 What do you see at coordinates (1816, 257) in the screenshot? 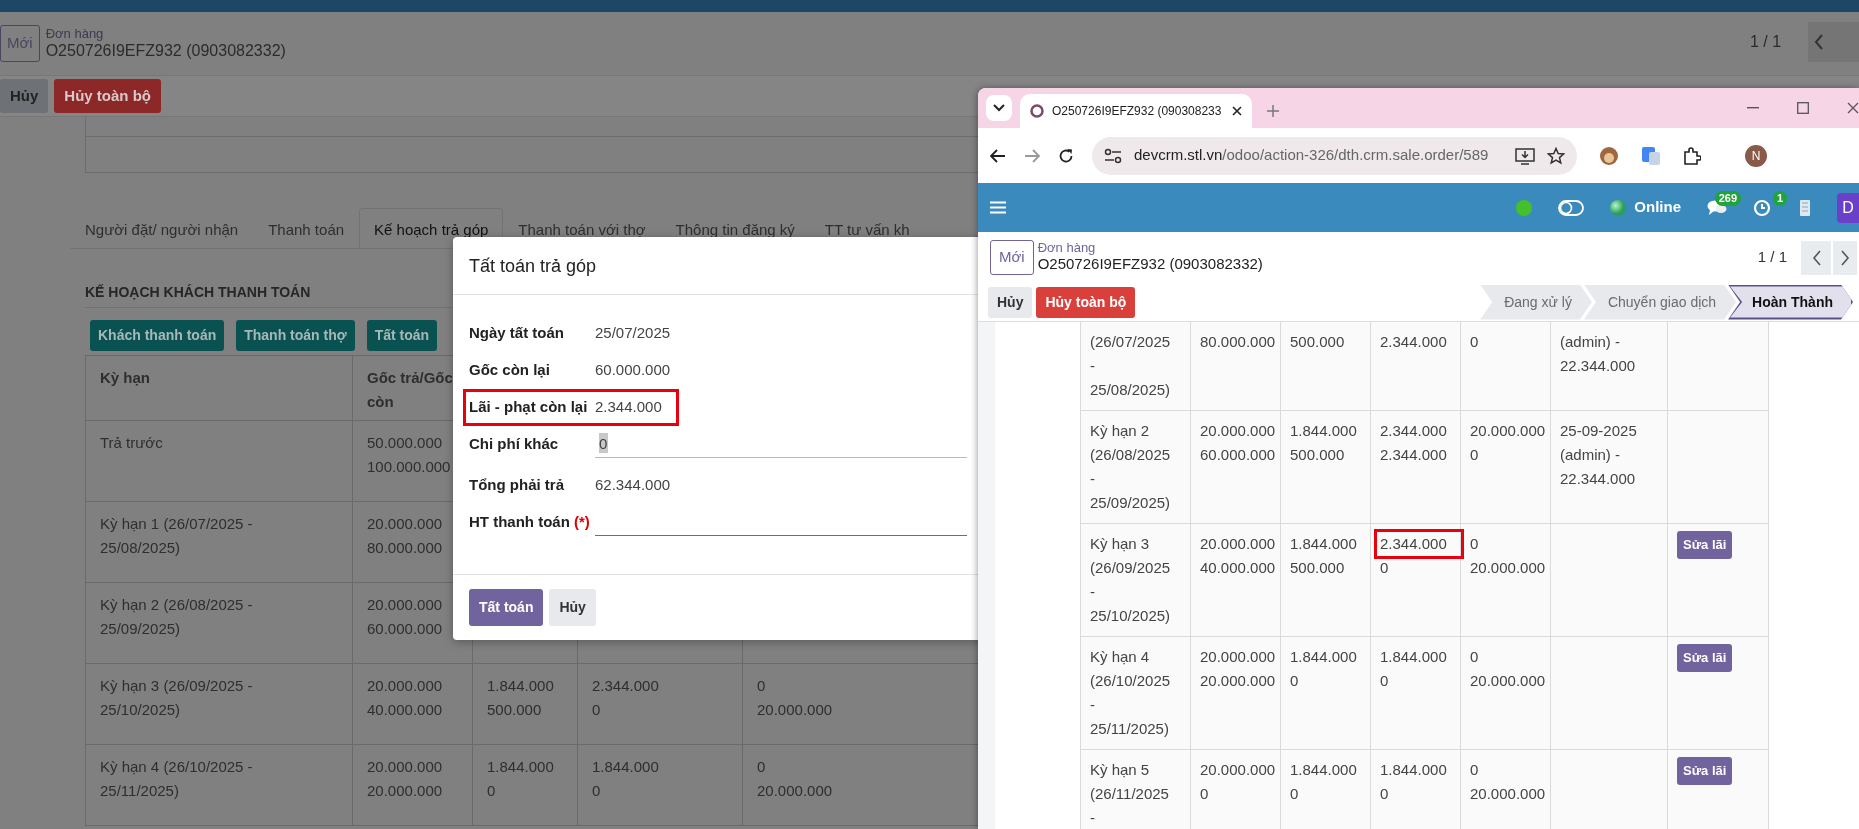
I see `previous-button` at bounding box center [1816, 257].